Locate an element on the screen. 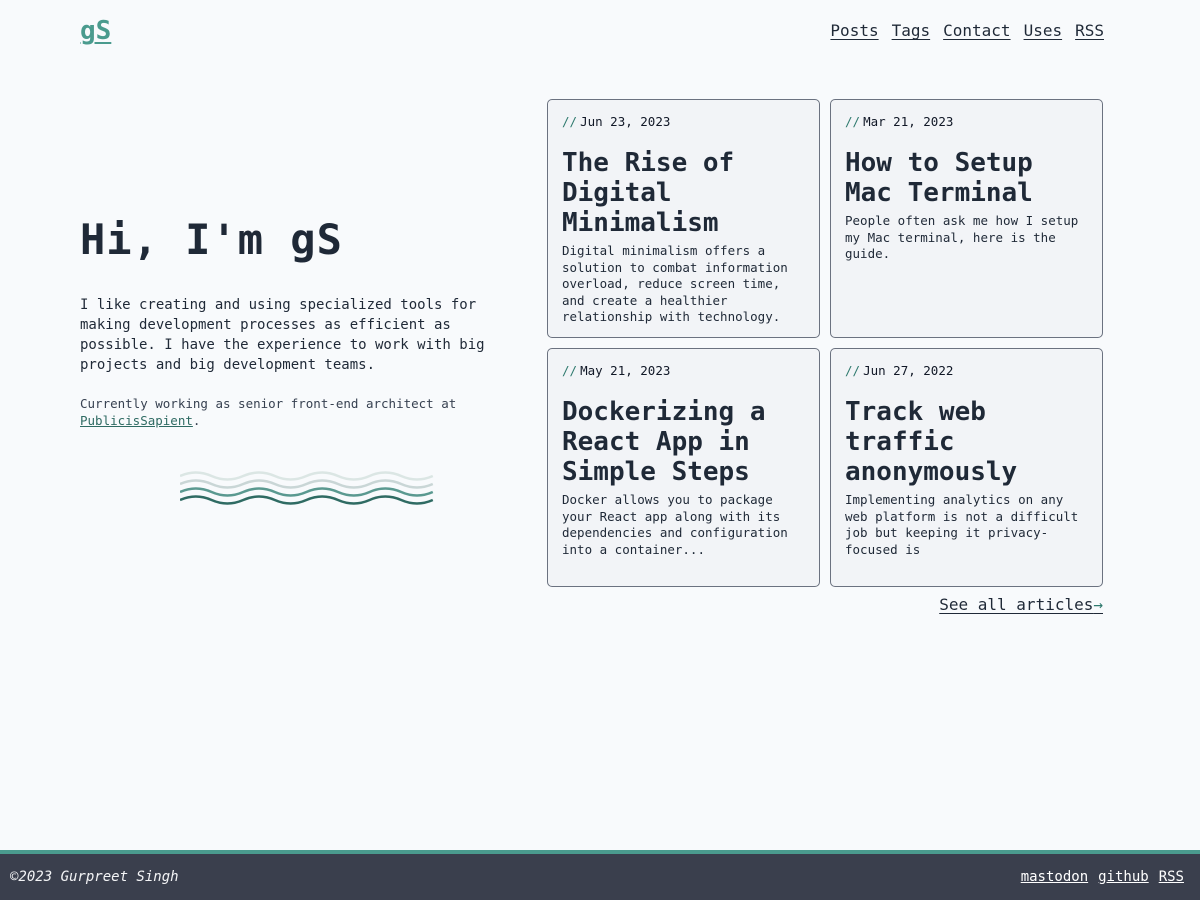 The image size is (1200, 900). date-text: Jun 23, 2023 is located at coordinates (625, 121).